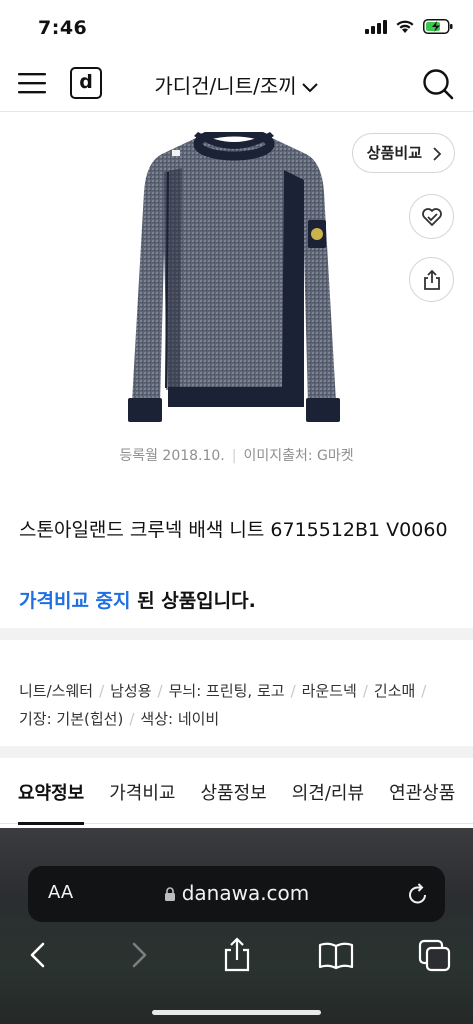 The width and height of the screenshot is (473, 1024). I want to click on back-icon, so click(40, 956).